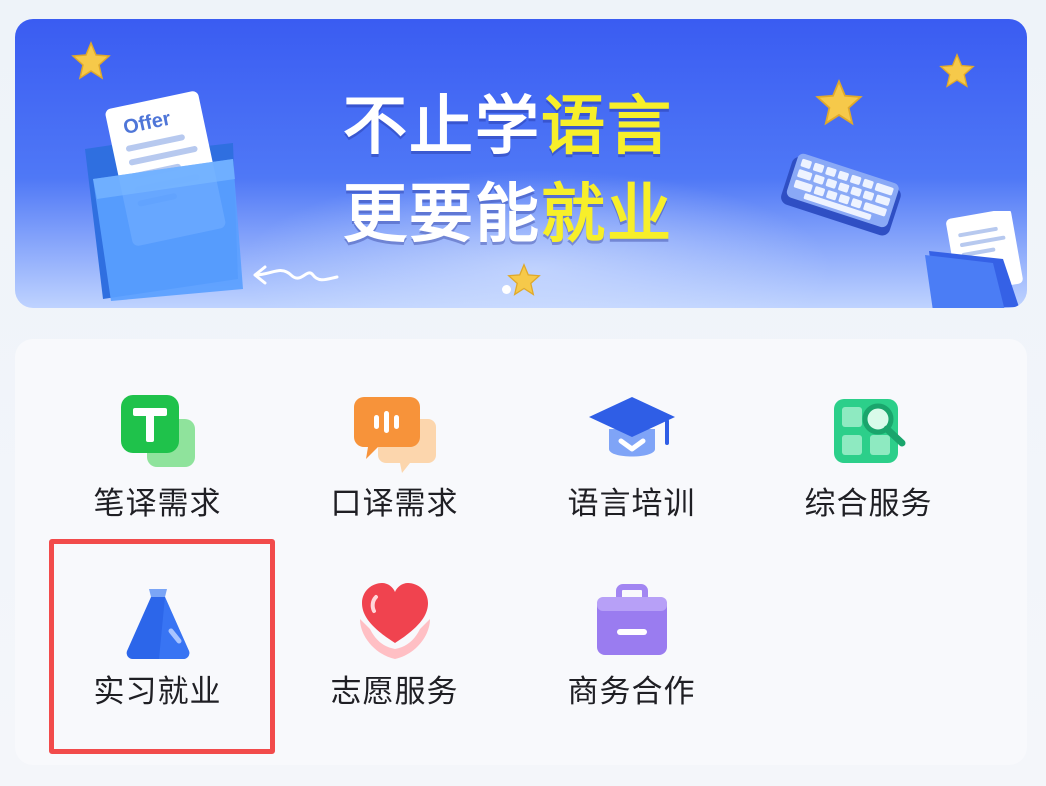 This screenshot has height=786, width=1046. What do you see at coordinates (164, 196) in the screenshot?
I see `offer-folder-icon: Offer` at bounding box center [164, 196].